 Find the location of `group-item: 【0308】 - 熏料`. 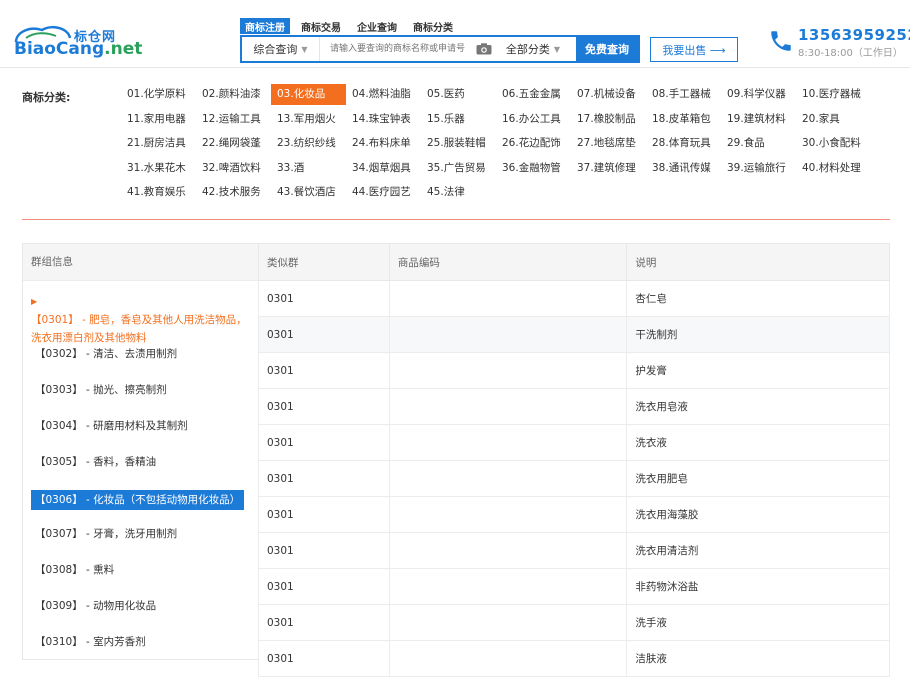

group-item: 【0308】 - 熏料 is located at coordinates (141, 569).